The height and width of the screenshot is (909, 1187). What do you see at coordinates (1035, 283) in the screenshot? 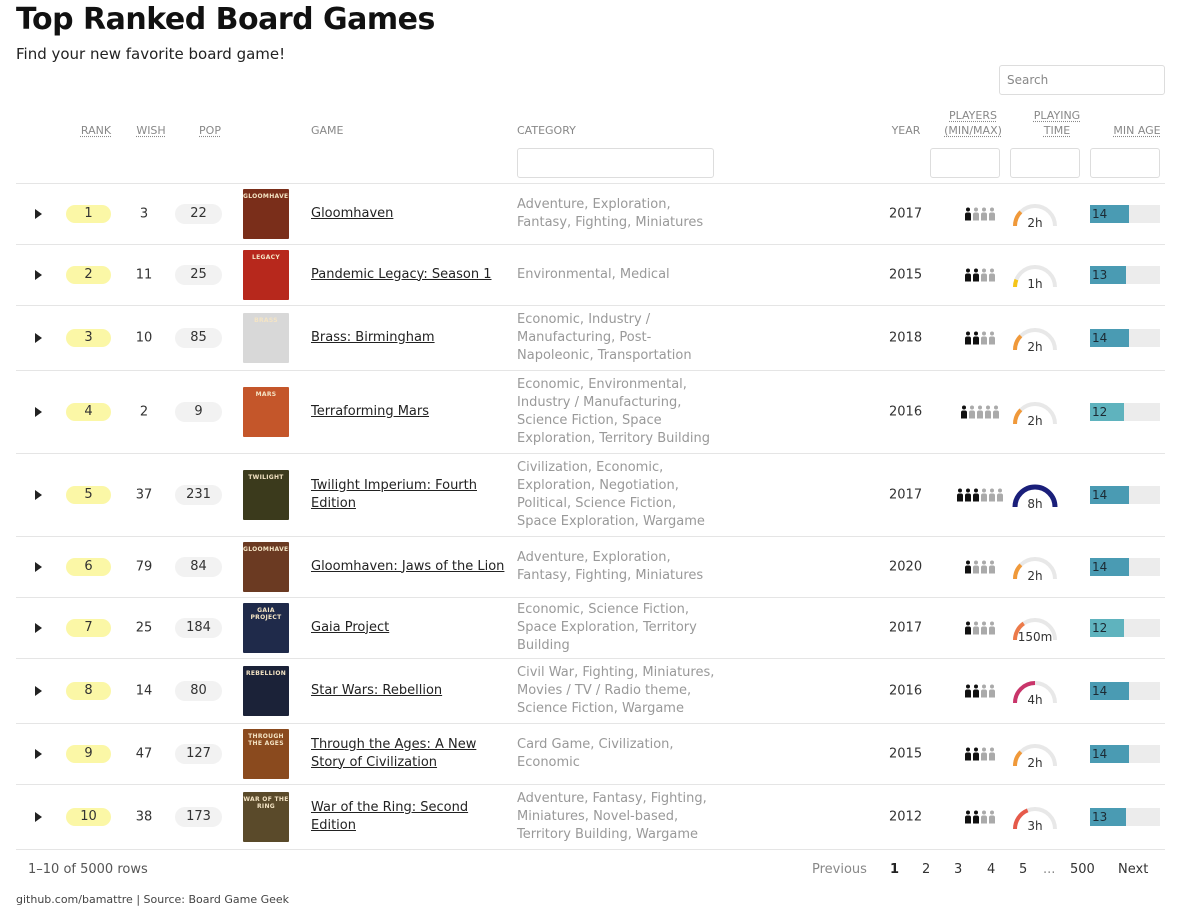
I see `playing-time-label: 1h` at bounding box center [1035, 283].